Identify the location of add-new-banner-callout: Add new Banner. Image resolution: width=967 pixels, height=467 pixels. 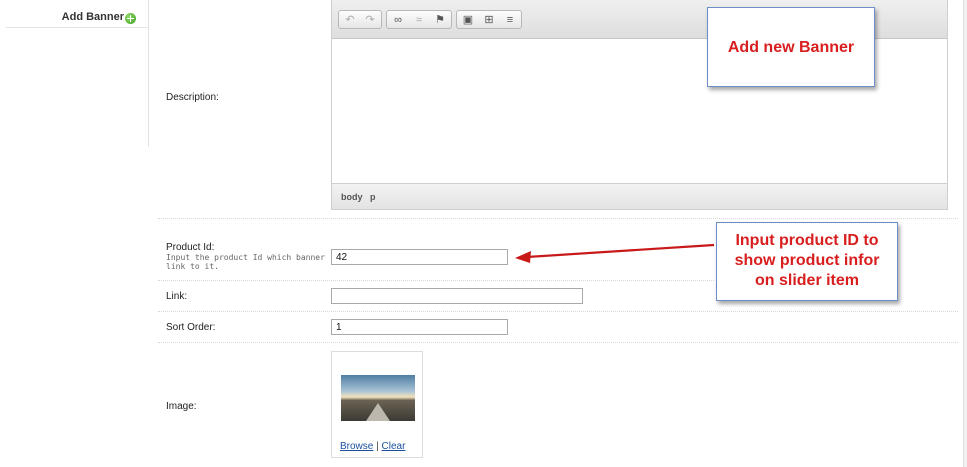
(791, 47).